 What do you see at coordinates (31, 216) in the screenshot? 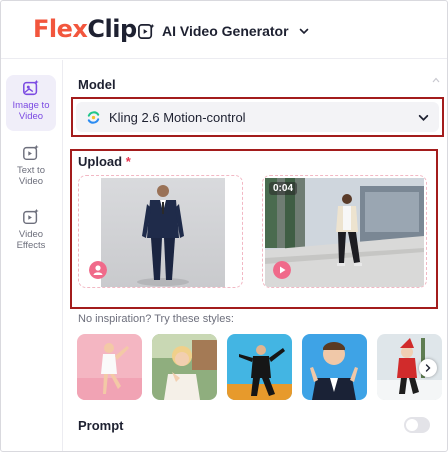
I see `video-effects-icon` at bounding box center [31, 216].